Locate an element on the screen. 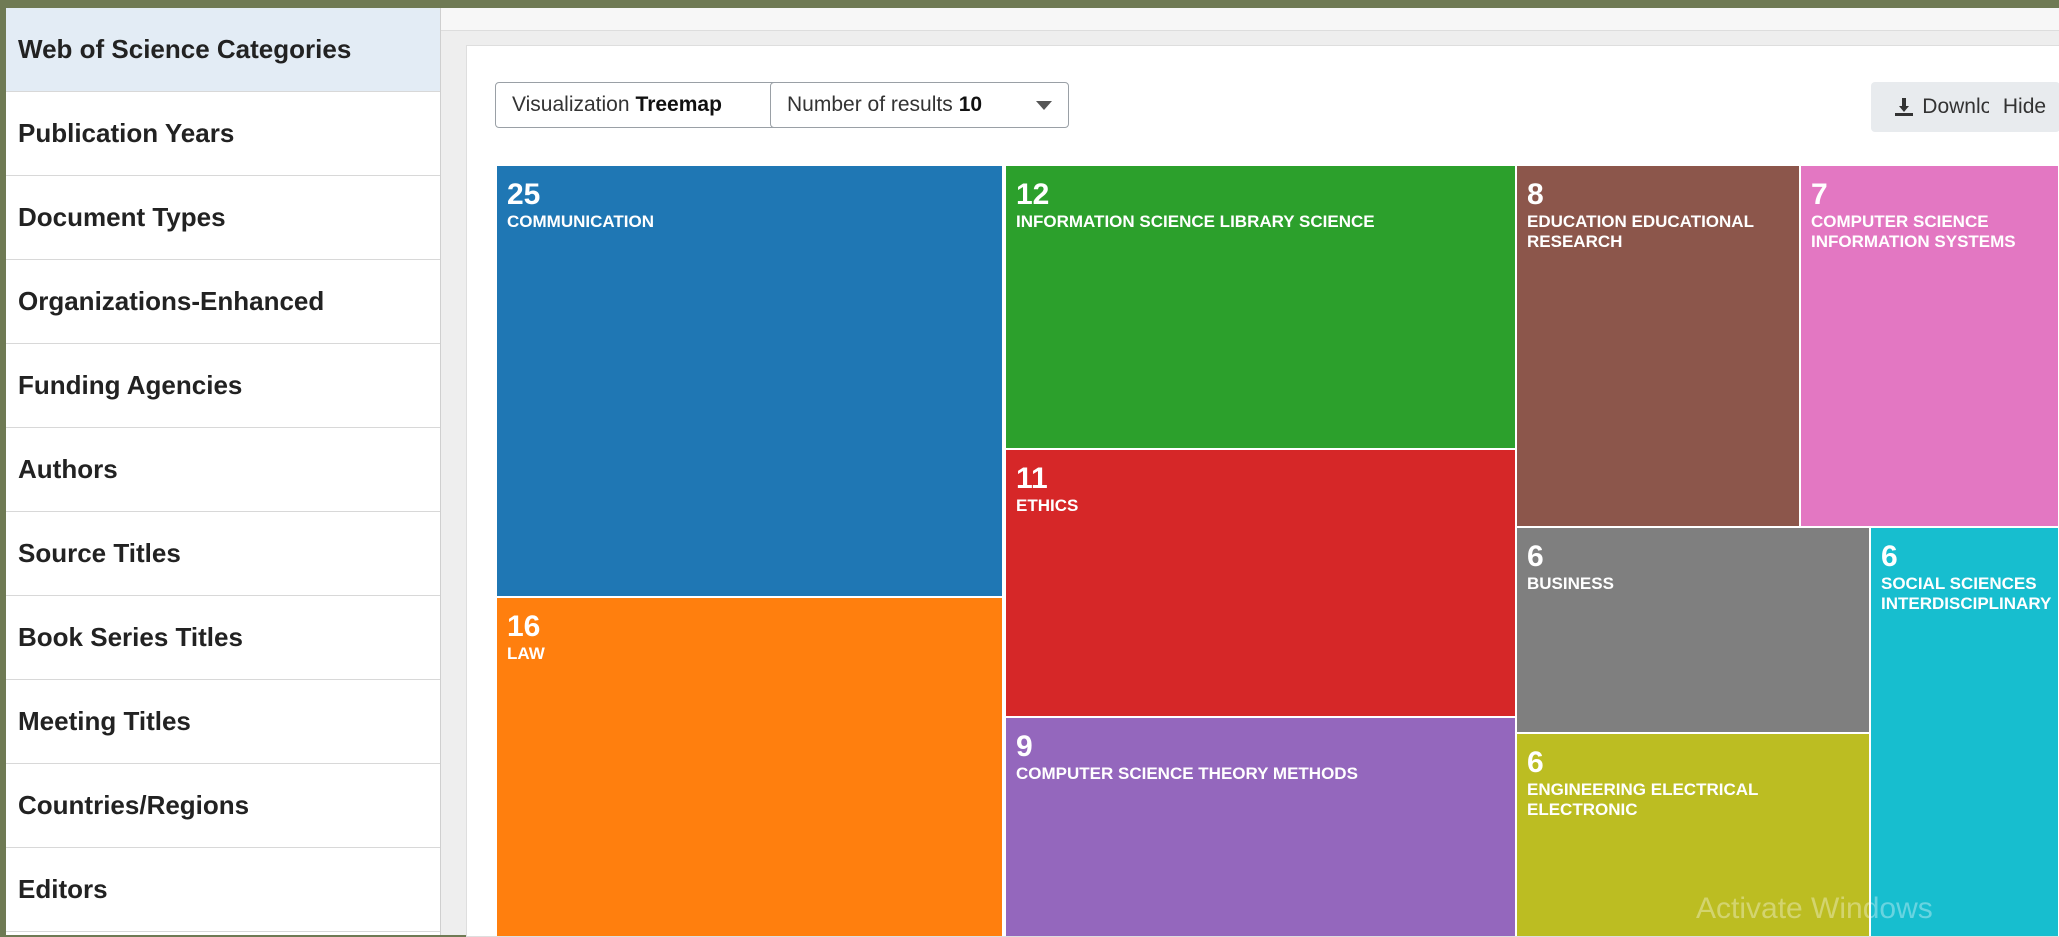 This screenshot has height=937, width=2059. tile-label: LAW is located at coordinates (526, 653).